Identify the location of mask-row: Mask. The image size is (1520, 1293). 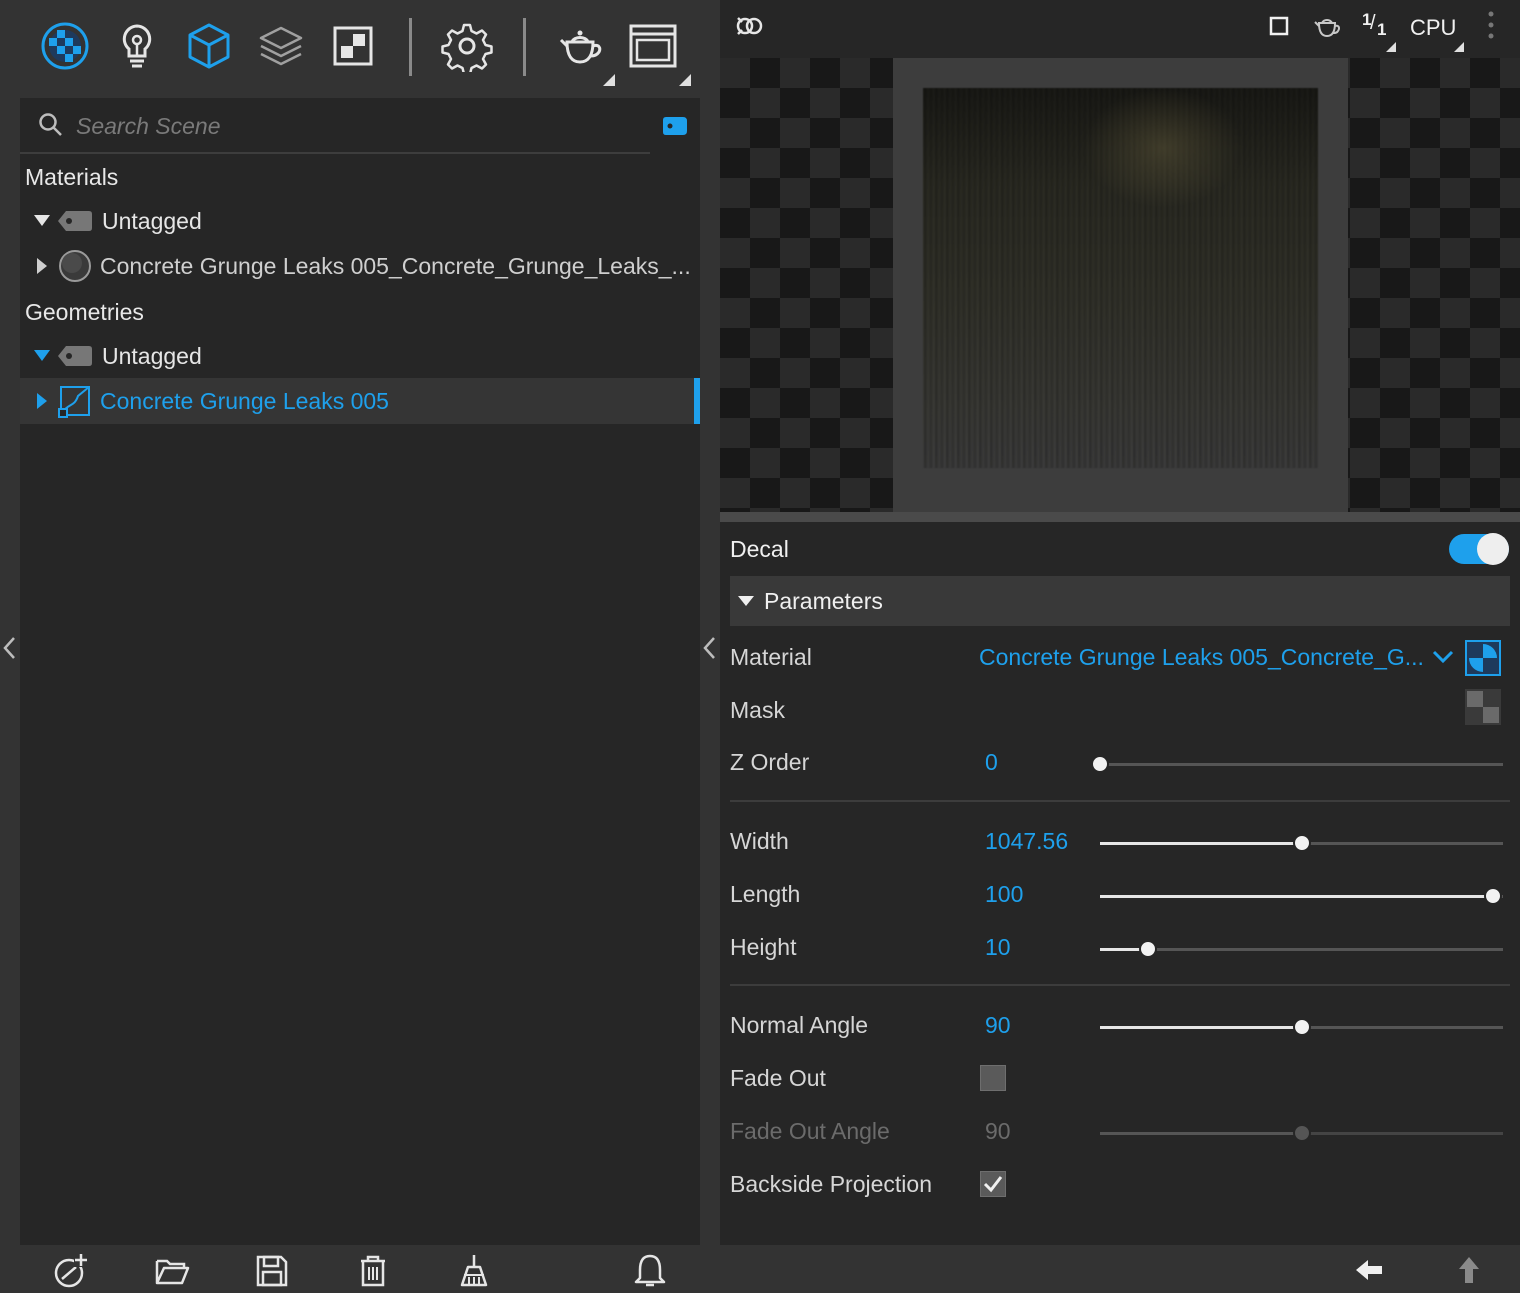
(1120, 712).